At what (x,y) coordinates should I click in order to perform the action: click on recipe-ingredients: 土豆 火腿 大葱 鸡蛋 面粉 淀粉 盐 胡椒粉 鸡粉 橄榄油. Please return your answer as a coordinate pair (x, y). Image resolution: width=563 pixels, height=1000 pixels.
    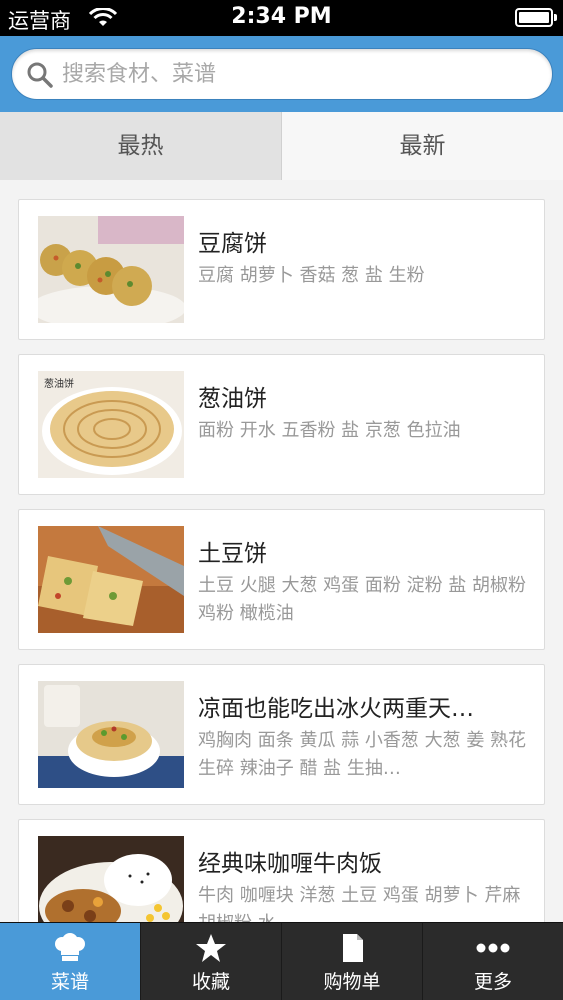
    Looking at the image, I should click on (362, 599).